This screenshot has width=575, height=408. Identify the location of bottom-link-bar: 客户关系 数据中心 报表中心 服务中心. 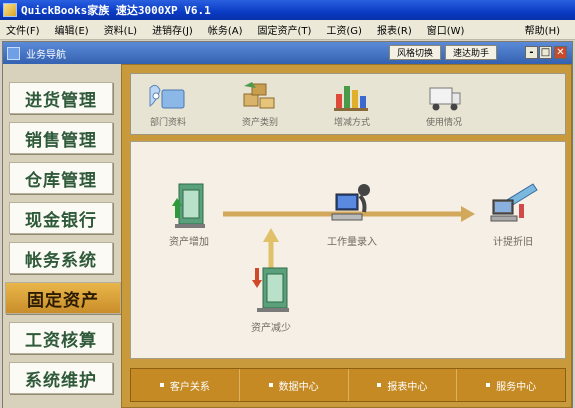
(348, 385).